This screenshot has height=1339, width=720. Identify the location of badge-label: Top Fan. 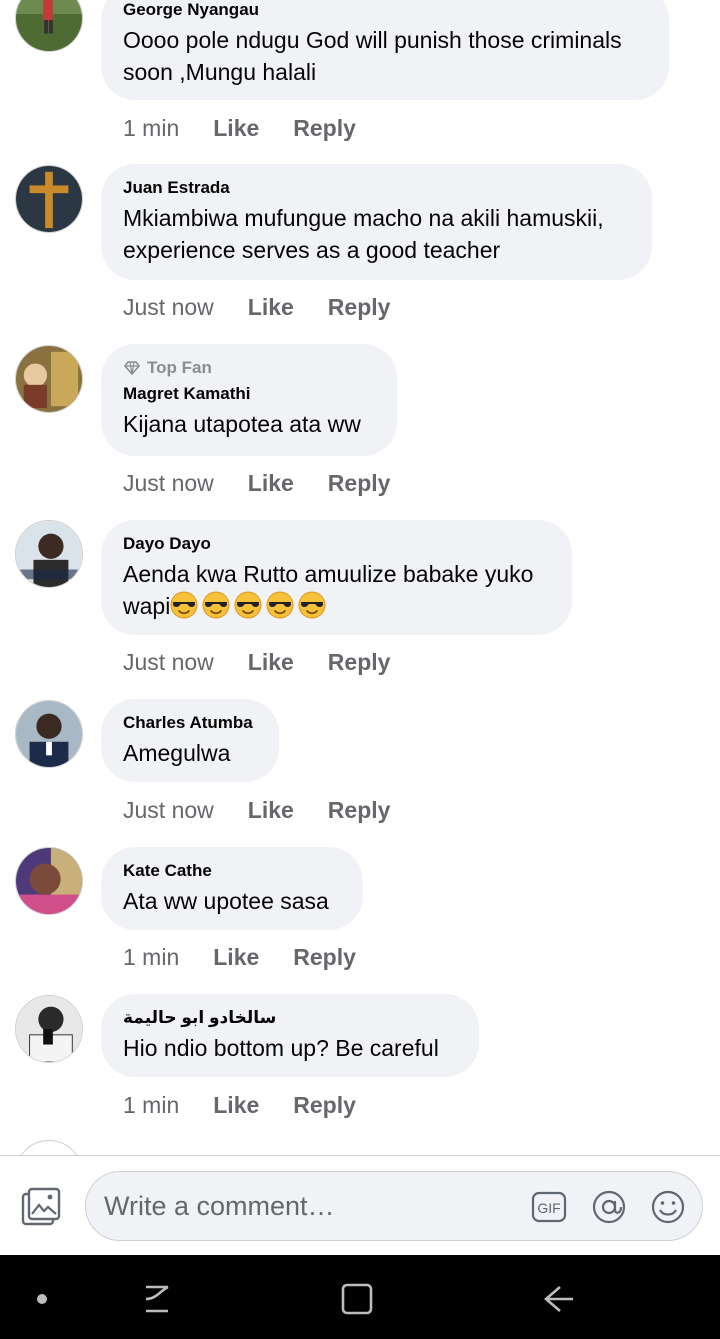
(179, 367).